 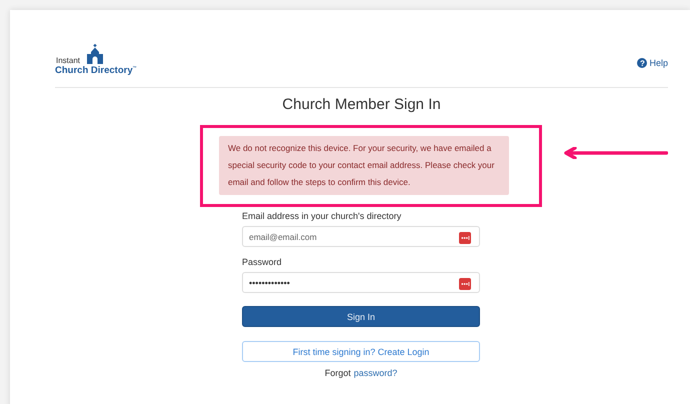 What do you see at coordinates (361, 282) in the screenshot?
I see `password-field: •••••••••••••` at bounding box center [361, 282].